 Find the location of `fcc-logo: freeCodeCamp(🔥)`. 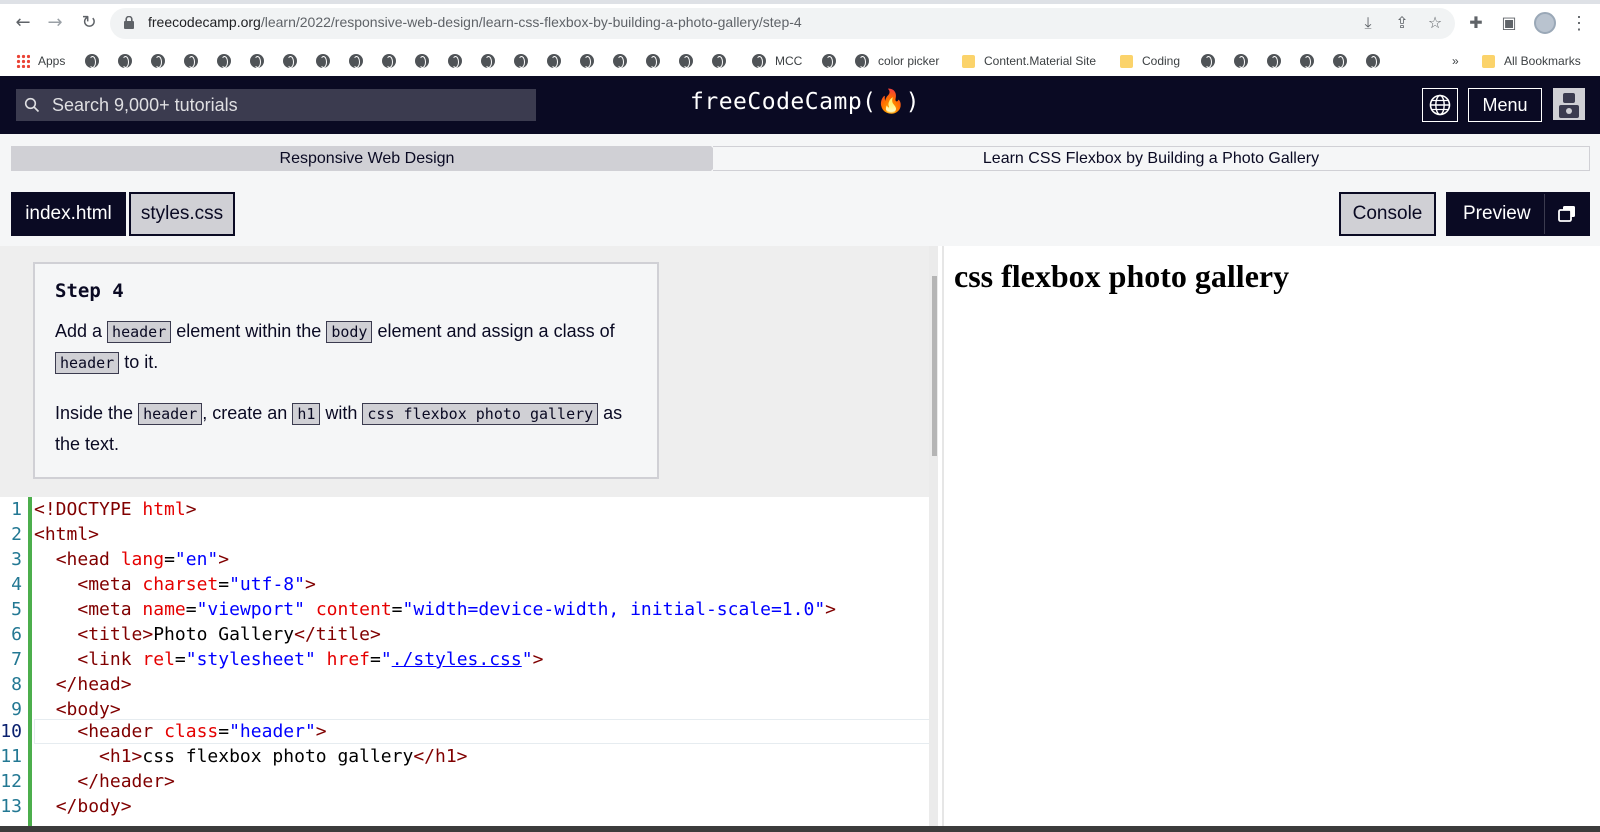

fcc-logo: freeCodeCamp(🔥) is located at coordinates (805, 101).